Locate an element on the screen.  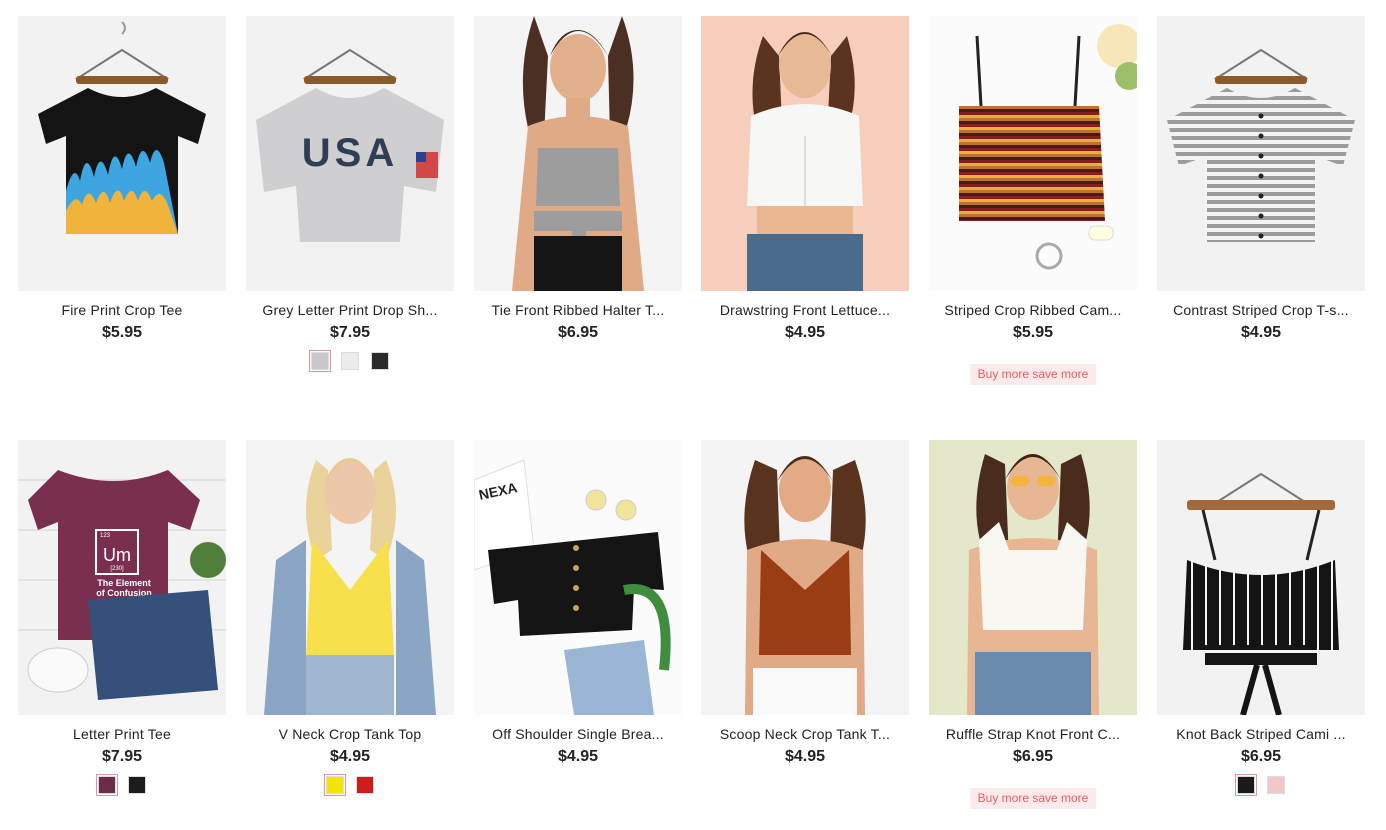
element-symbol: Um is located at coordinates (117, 555).